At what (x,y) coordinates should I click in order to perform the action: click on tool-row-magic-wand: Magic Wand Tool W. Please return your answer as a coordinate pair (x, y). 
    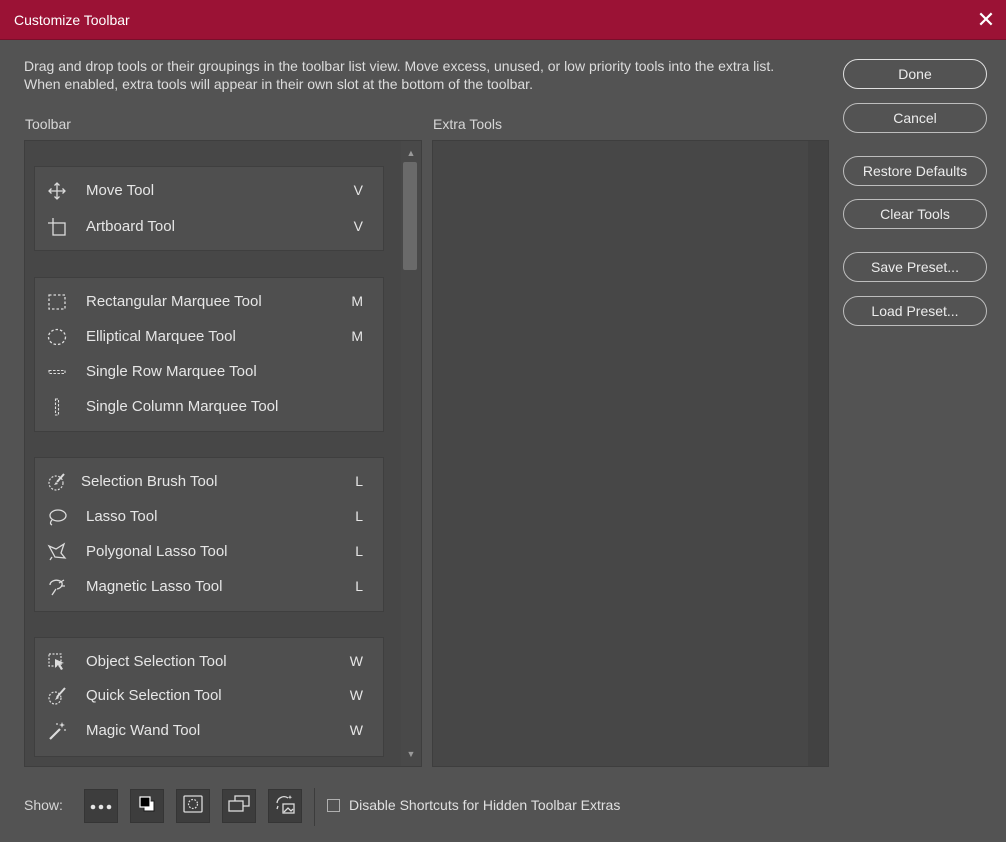
    Looking at the image, I should click on (209, 730).